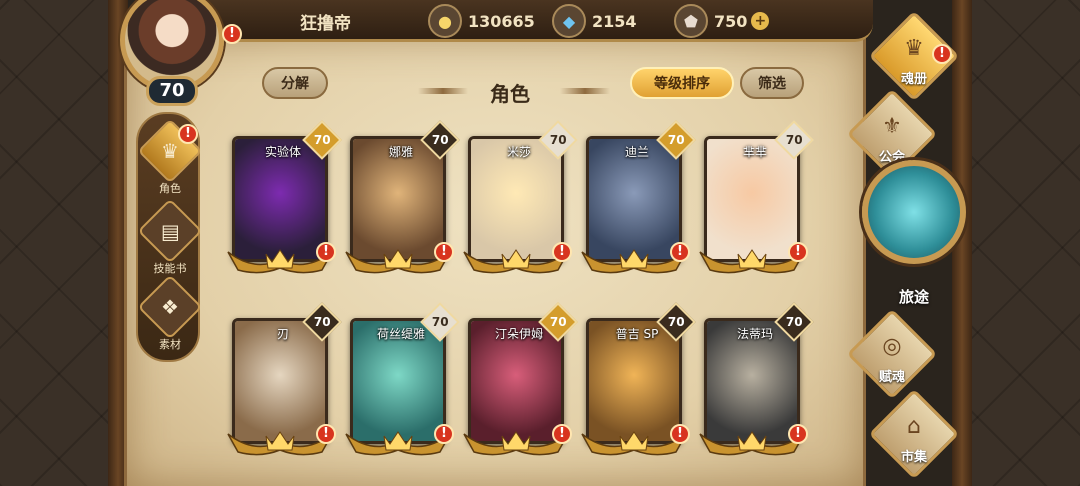  What do you see at coordinates (914, 426) in the screenshot?
I see `market-glyph-icon: ⌂` at bounding box center [914, 426].